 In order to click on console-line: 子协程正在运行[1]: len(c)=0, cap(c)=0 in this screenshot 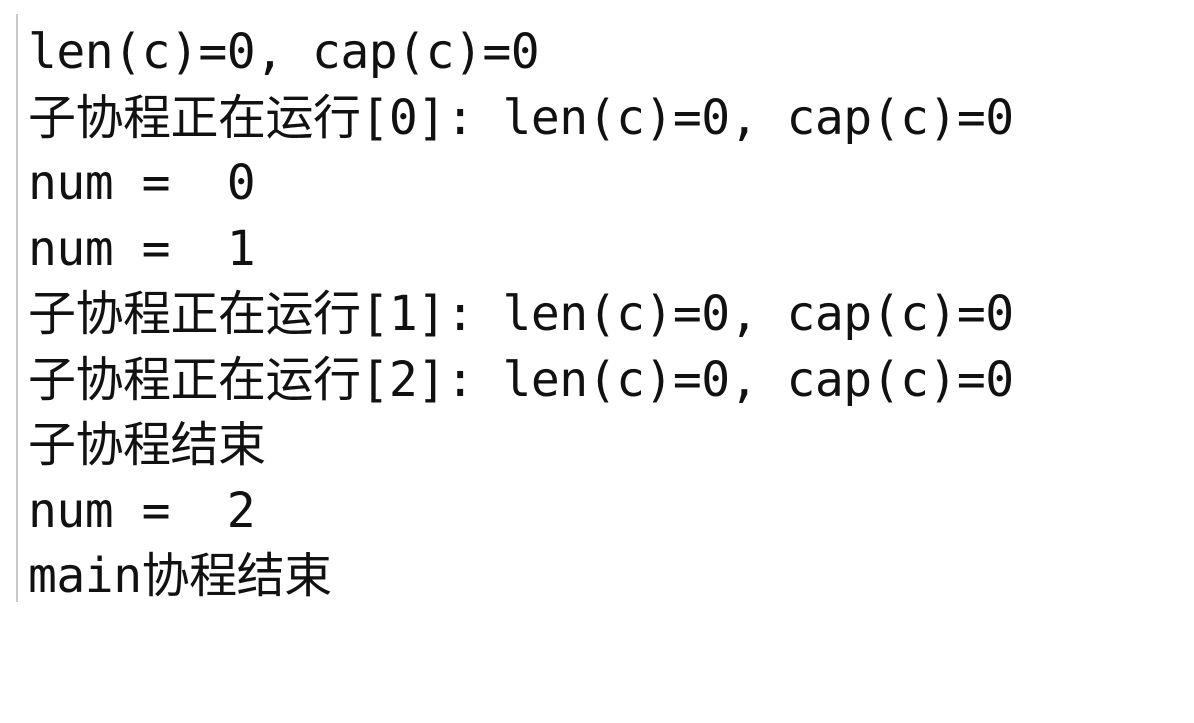, I will do `click(521, 314)`.